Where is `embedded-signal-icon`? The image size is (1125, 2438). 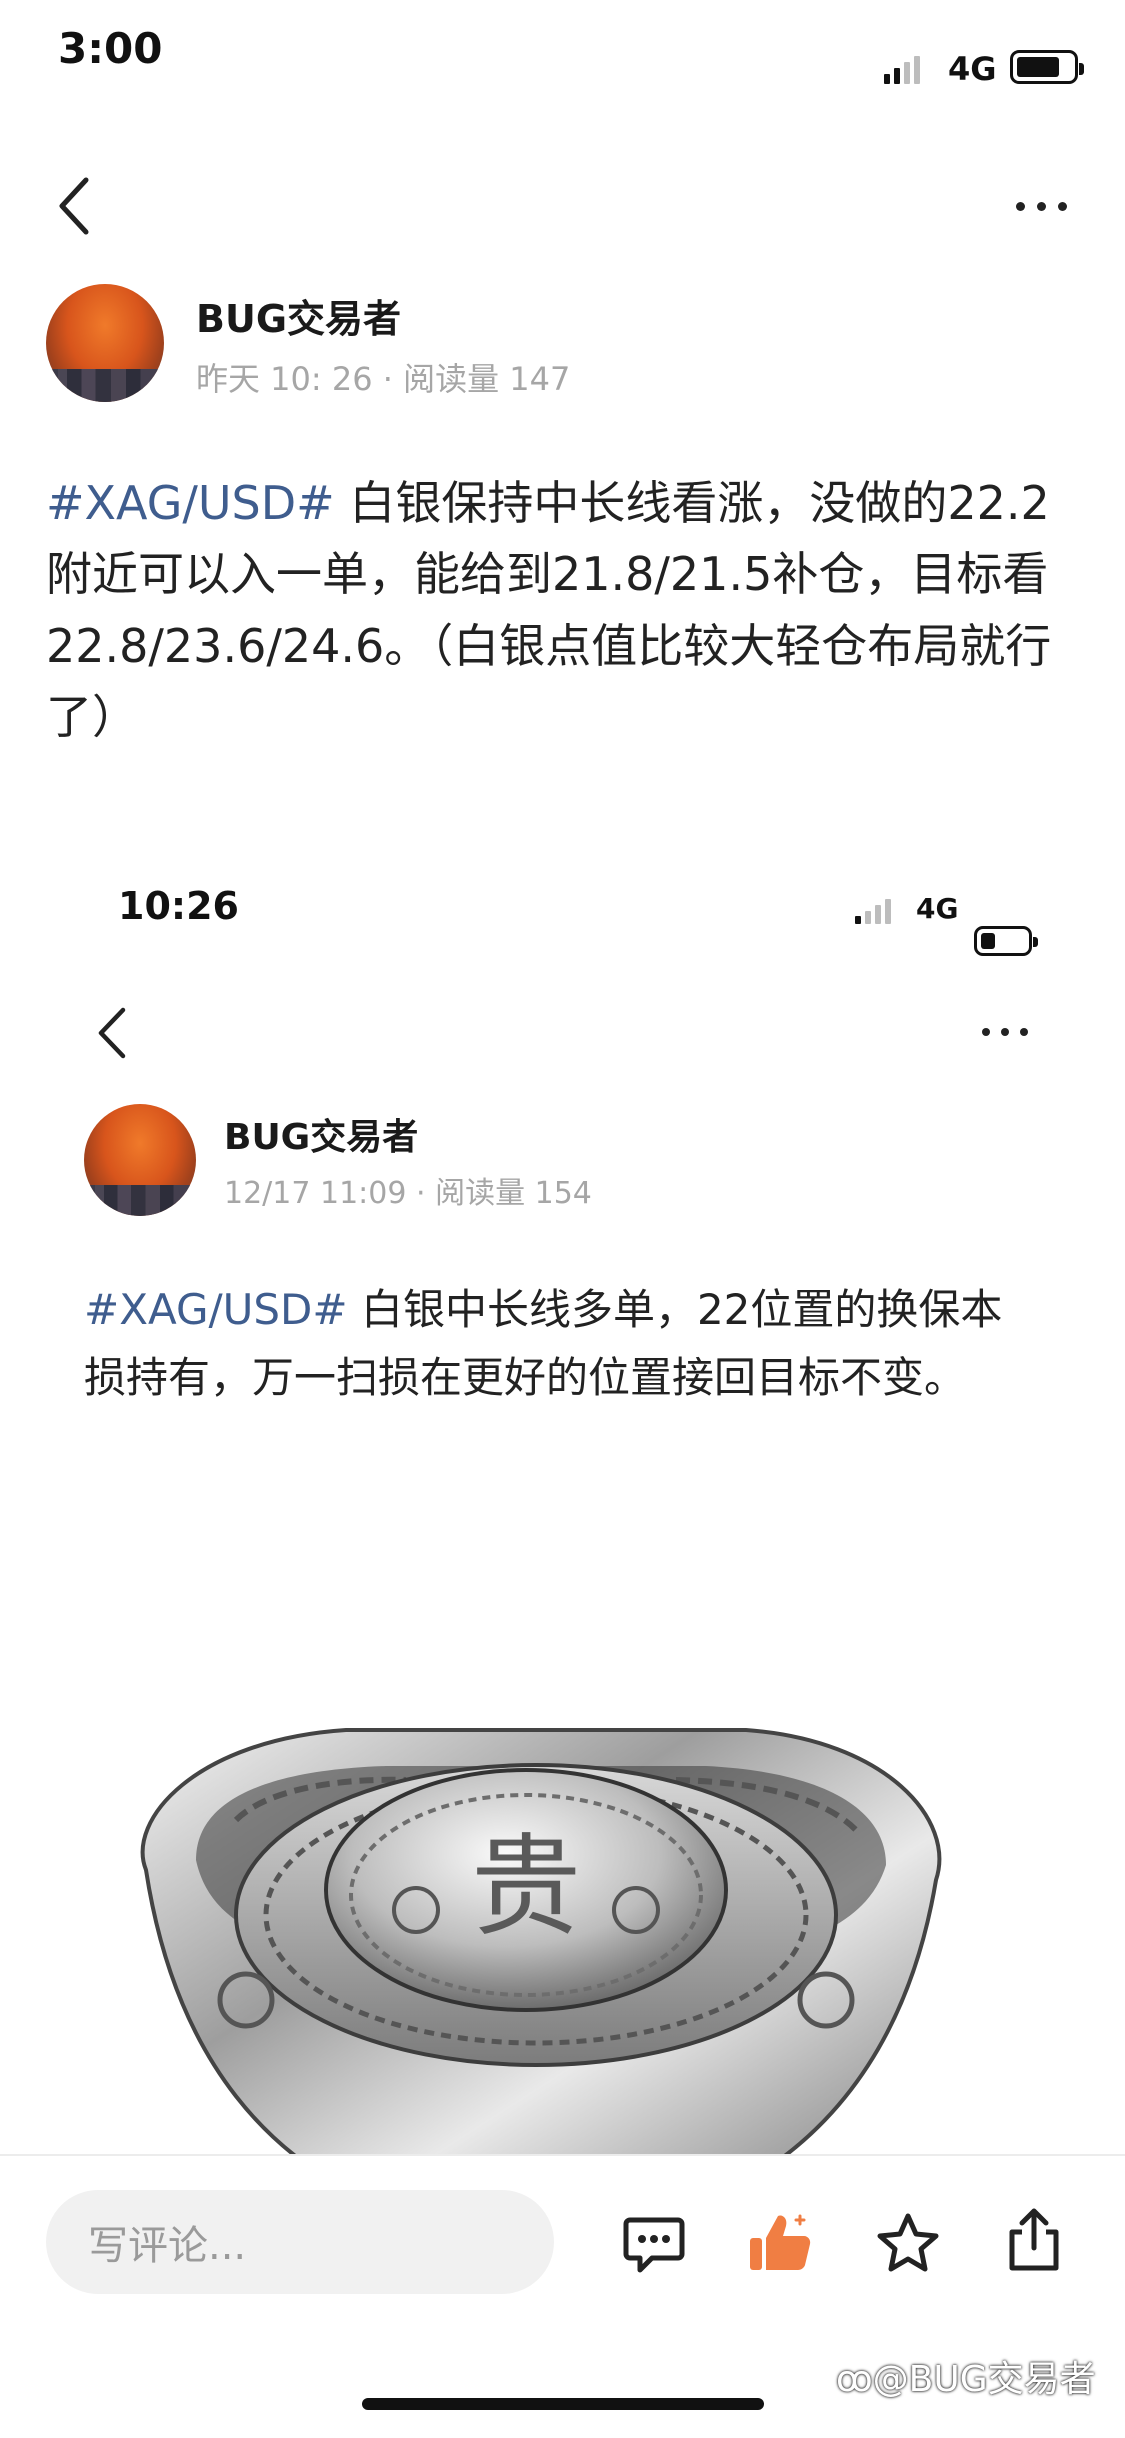
embedded-signal-icon is located at coordinates (873, 911).